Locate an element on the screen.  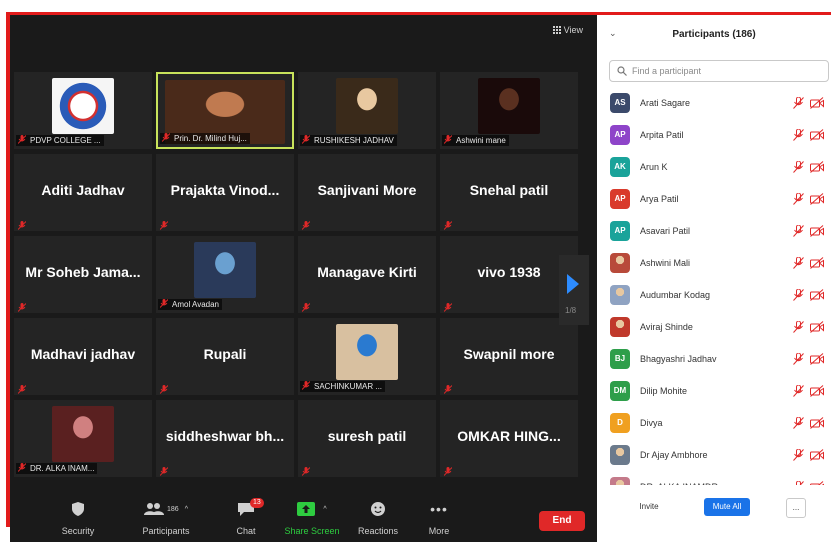
participant-name: Swapnil more is located at coordinates (509, 354).